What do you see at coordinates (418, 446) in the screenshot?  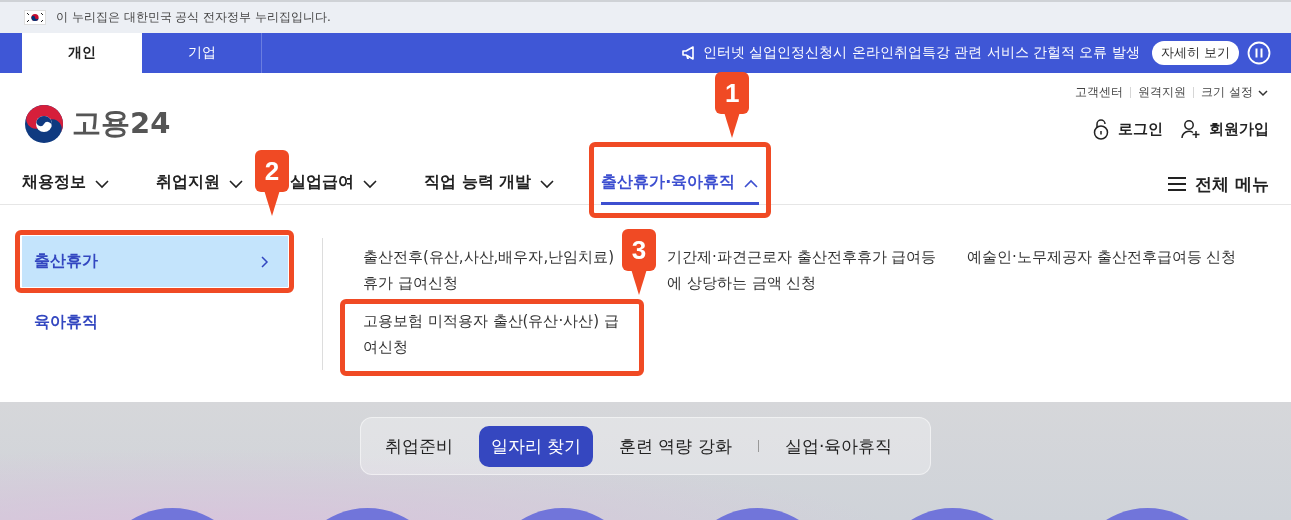 I see `category-tab: 취업준비` at bounding box center [418, 446].